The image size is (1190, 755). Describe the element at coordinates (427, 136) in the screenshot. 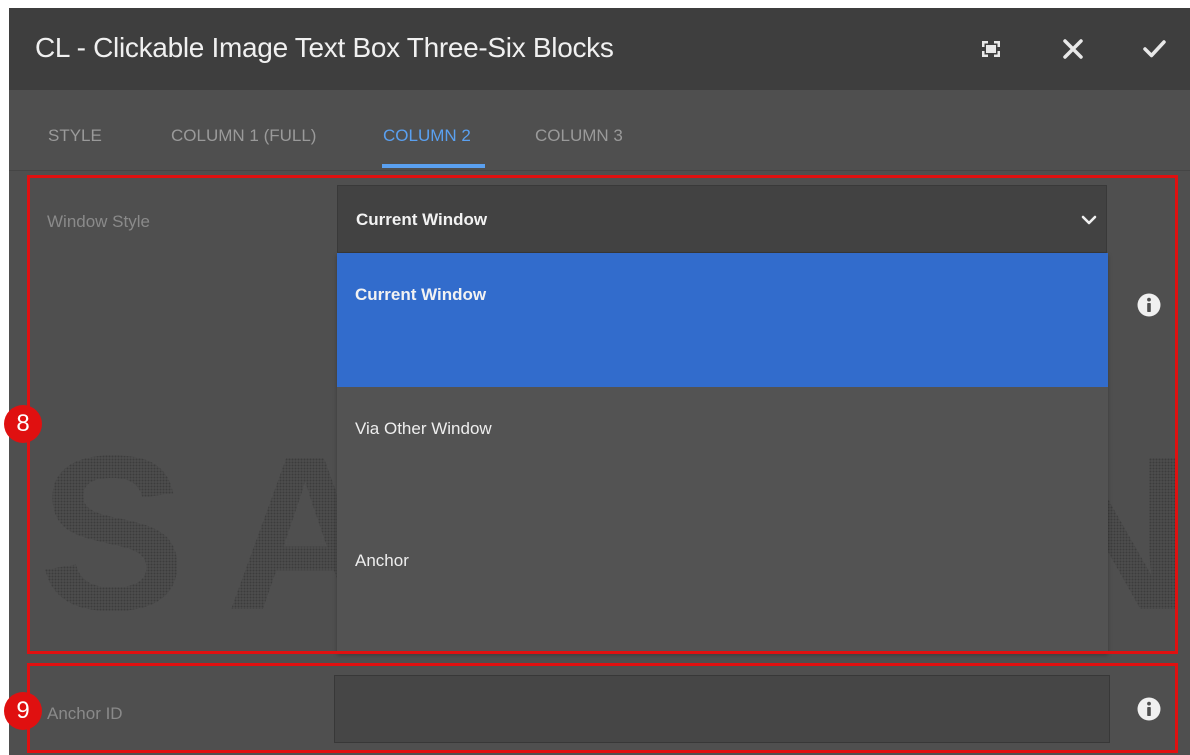

I see `tab-column-2: COLUMN 2` at that location.